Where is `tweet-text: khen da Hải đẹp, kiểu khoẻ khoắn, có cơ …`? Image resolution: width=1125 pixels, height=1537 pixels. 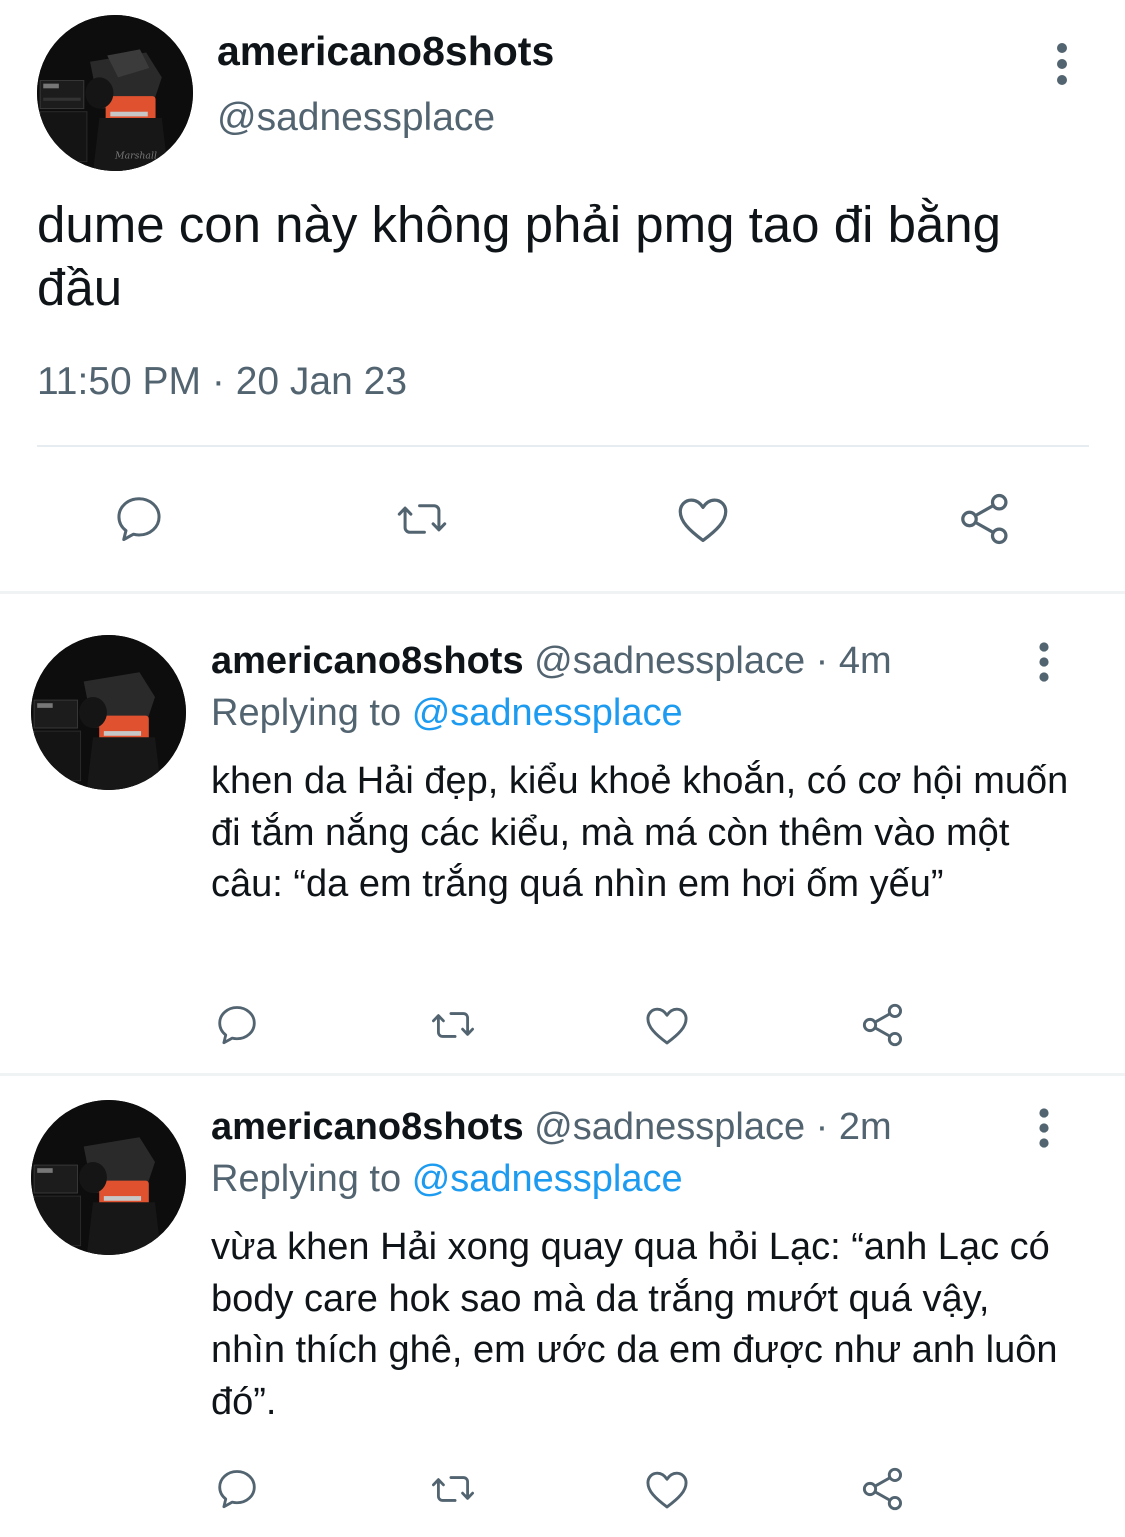 tweet-text: khen da Hải đẹp, kiểu khoẻ khoắn, có cơ … is located at coordinates (640, 832).